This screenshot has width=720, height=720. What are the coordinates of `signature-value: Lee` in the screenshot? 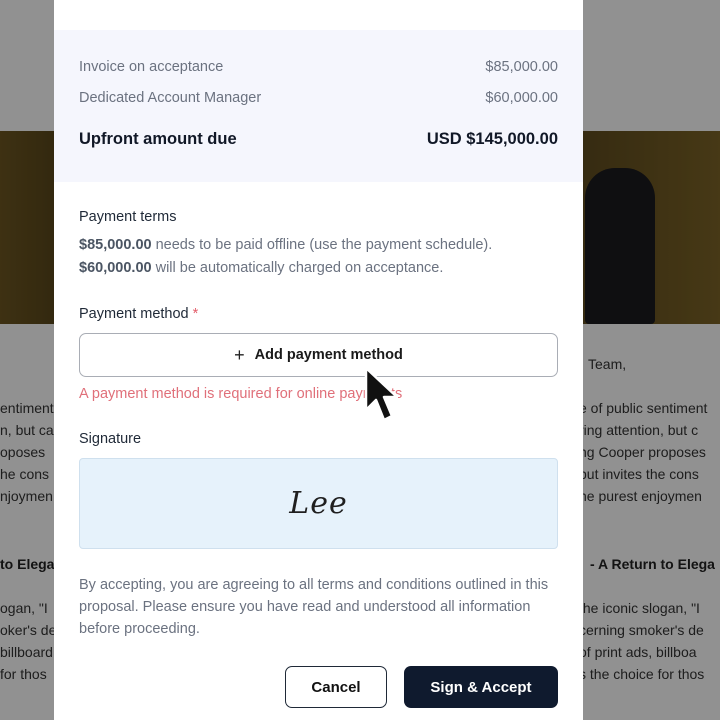 It's located at (318, 503).